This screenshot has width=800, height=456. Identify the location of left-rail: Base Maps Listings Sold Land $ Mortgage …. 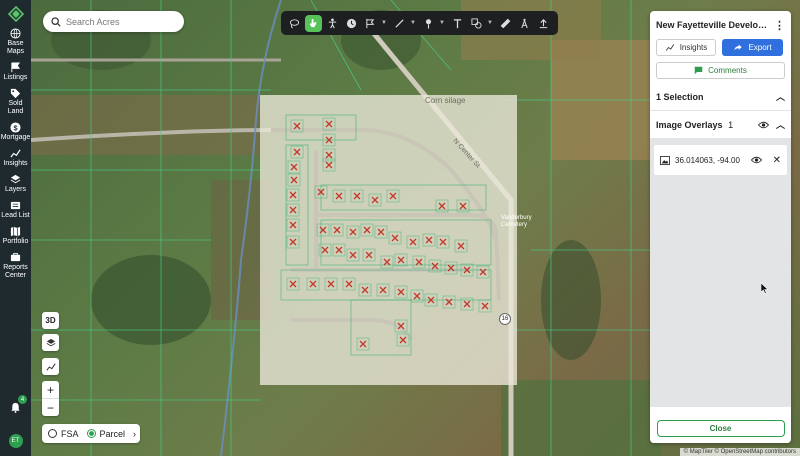
(15, 228).